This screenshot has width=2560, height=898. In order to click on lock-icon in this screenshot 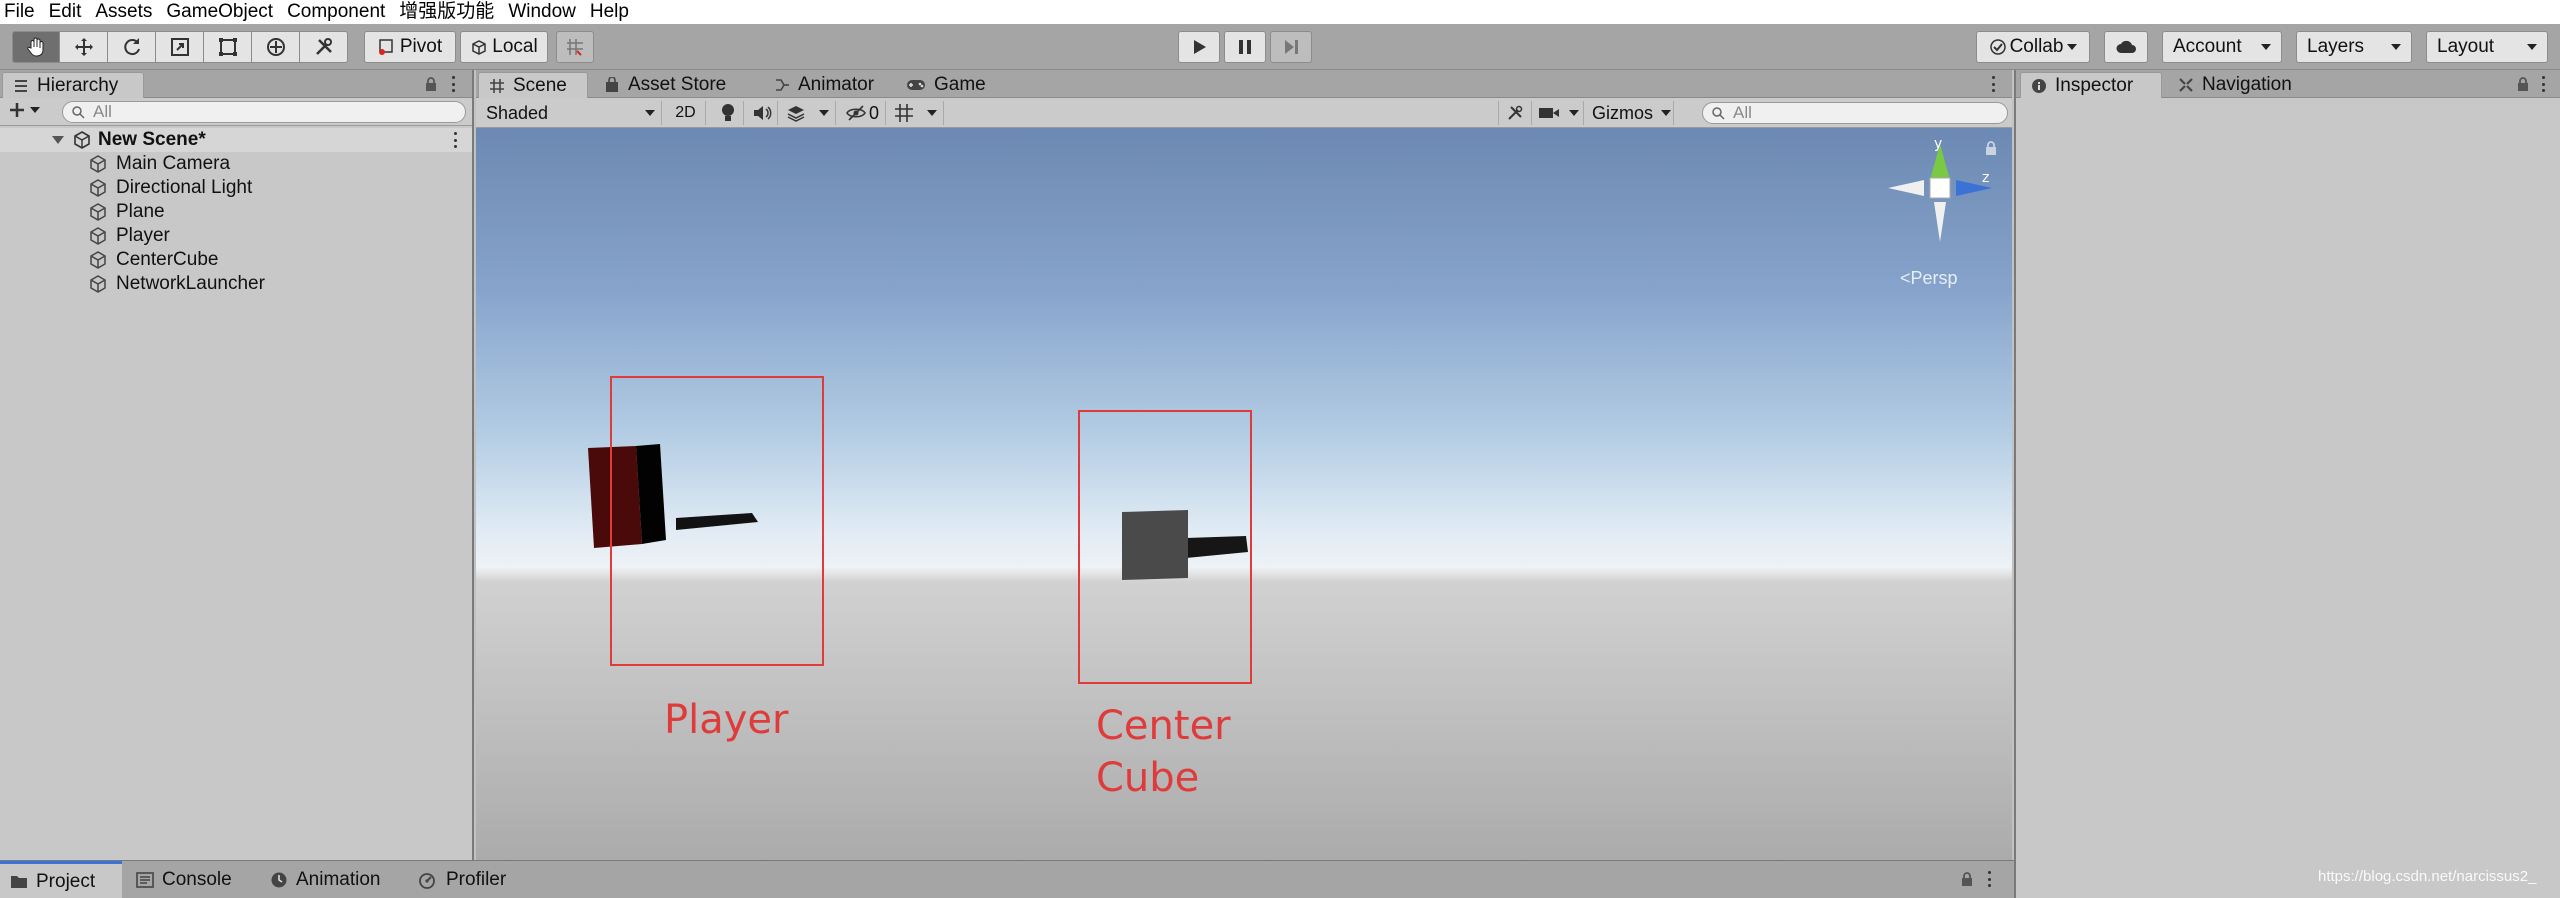, I will do `click(431, 87)`.